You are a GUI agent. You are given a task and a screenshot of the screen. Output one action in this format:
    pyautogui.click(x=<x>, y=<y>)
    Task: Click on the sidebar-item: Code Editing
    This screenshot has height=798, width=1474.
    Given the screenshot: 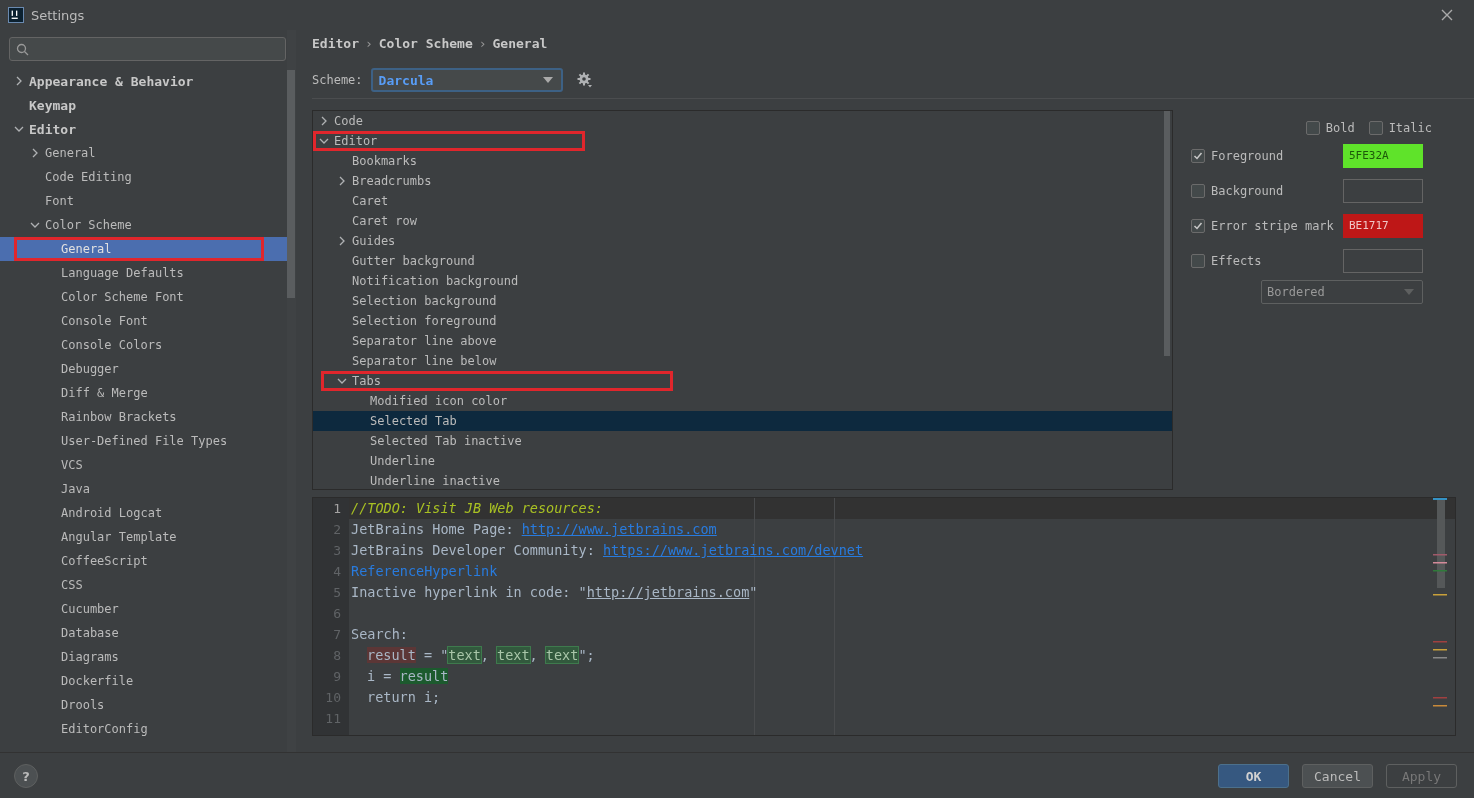 What is the action you would take?
    pyautogui.click(x=143, y=177)
    